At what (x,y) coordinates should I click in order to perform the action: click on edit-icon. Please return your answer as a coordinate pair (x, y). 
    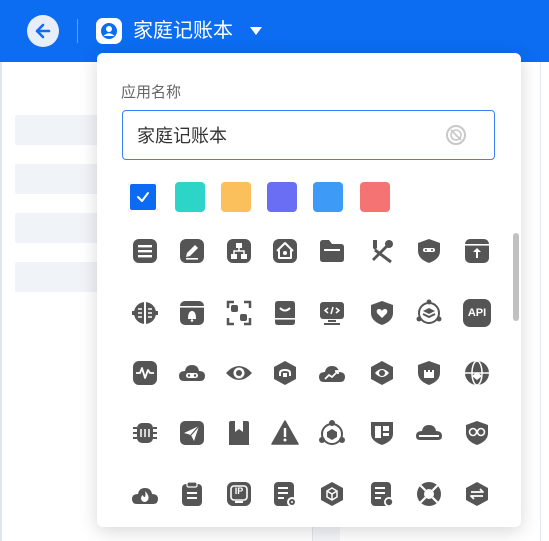
    Looking at the image, I should click on (192, 251).